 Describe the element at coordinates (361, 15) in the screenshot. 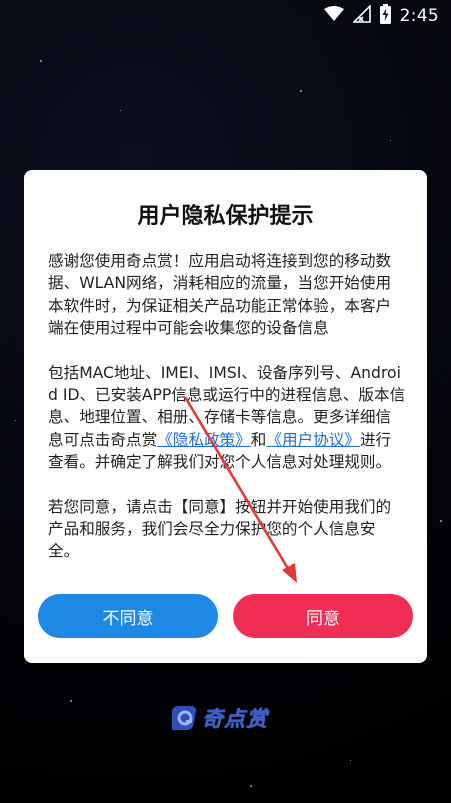

I see `cellular-signal-icon` at that location.